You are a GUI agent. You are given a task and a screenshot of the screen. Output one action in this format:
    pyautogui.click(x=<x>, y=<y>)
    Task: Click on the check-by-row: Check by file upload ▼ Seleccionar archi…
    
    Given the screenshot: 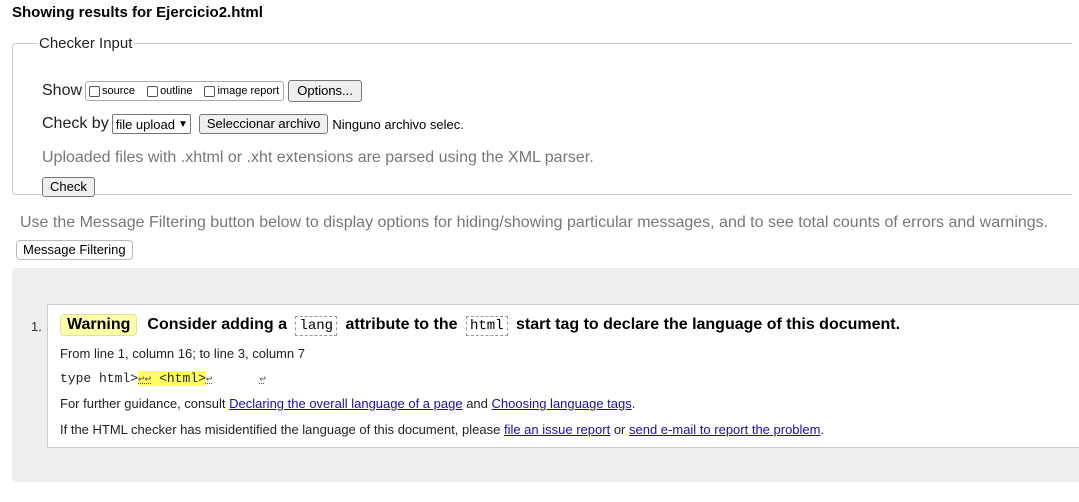 What is the action you would take?
    pyautogui.click(x=253, y=124)
    